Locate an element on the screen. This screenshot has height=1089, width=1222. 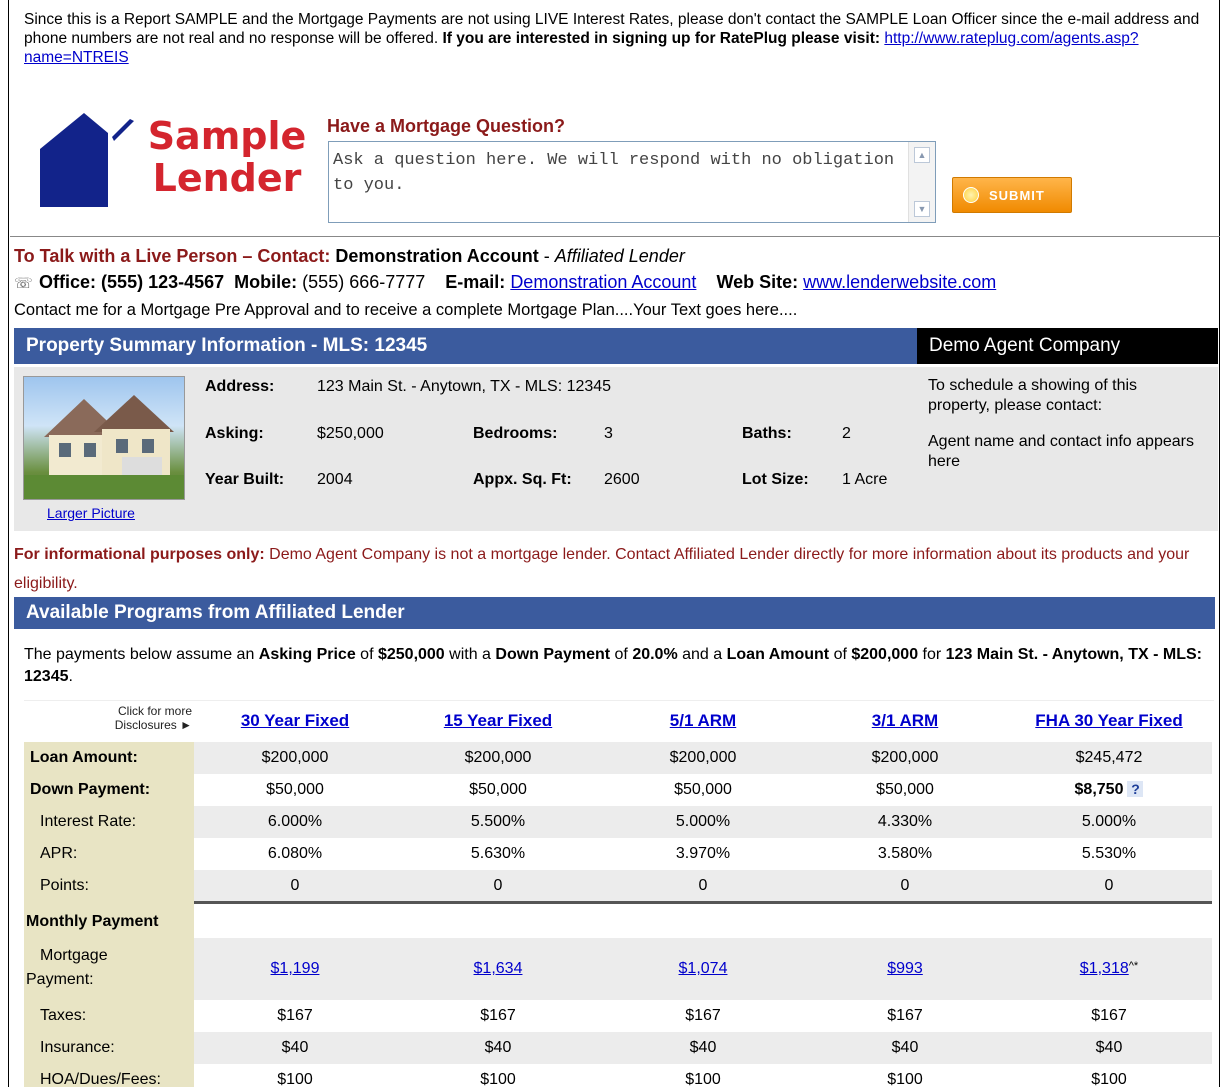
website-link: www.lenderwebsite.com is located at coordinates (899, 282).